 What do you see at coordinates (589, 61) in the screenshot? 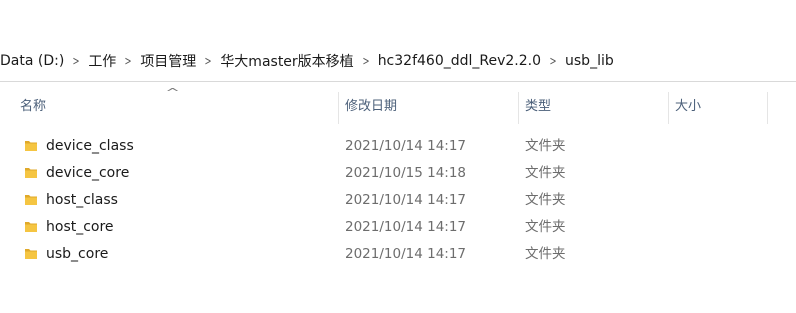
I see `breadcrumb-usb-lib: usb_lib` at bounding box center [589, 61].